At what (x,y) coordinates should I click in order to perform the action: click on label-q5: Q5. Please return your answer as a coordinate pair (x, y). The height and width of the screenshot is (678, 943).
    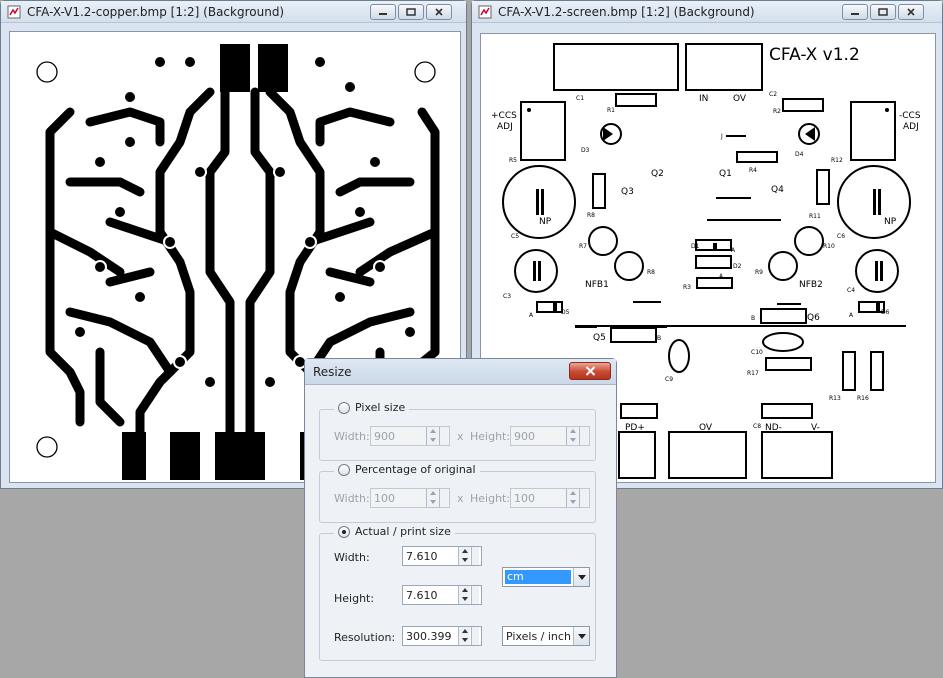
    Looking at the image, I should click on (599, 338).